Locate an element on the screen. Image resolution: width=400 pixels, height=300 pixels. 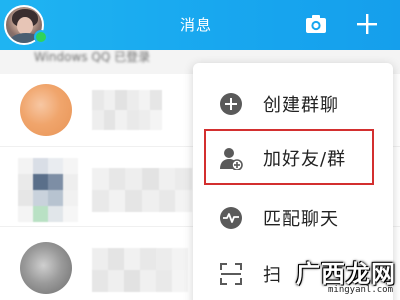
plus-icon is located at coordinates (367, 24).